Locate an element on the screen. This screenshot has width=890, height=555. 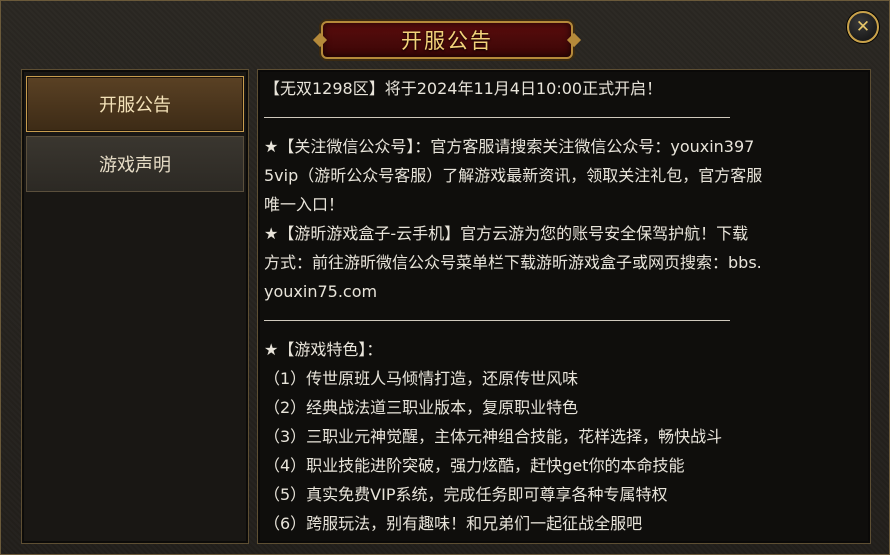
wechat-line: 唯一入口！ is located at coordinates (304, 204).